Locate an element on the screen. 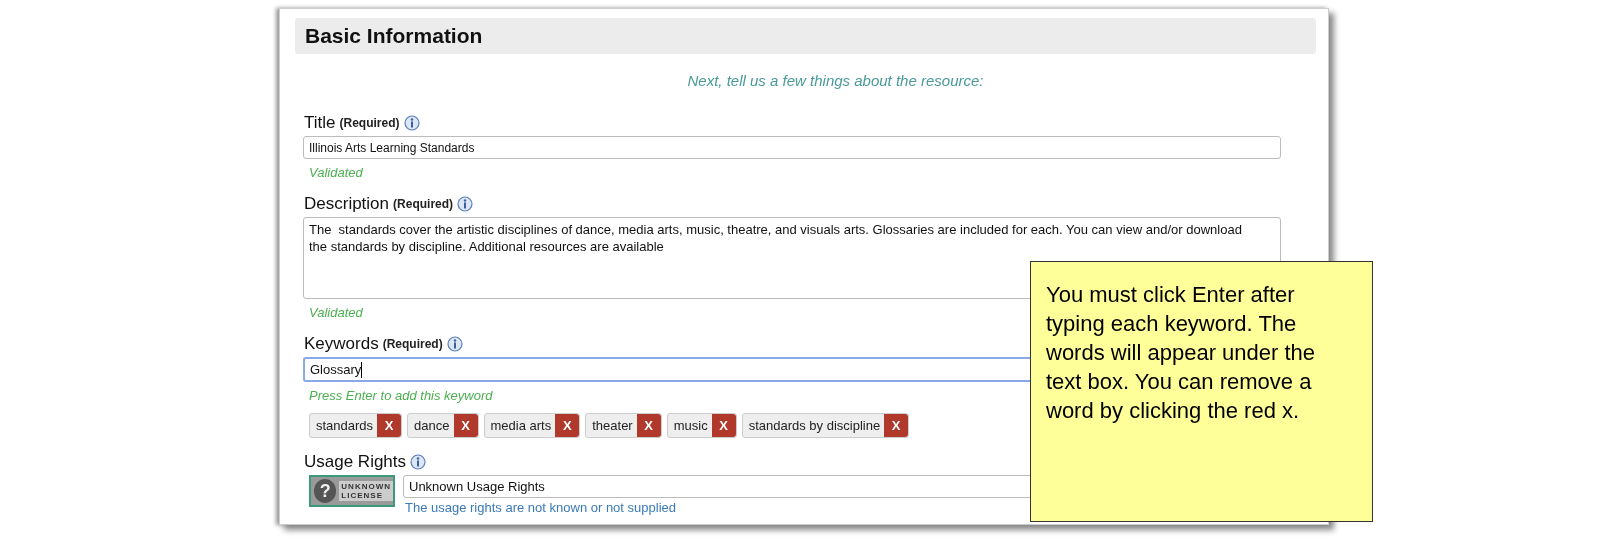  badge-text: LICENSE is located at coordinates (362, 495).